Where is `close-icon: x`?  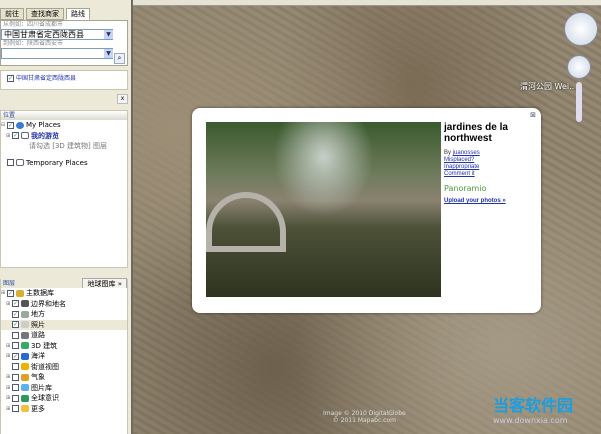 close-icon: x is located at coordinates (122, 99).